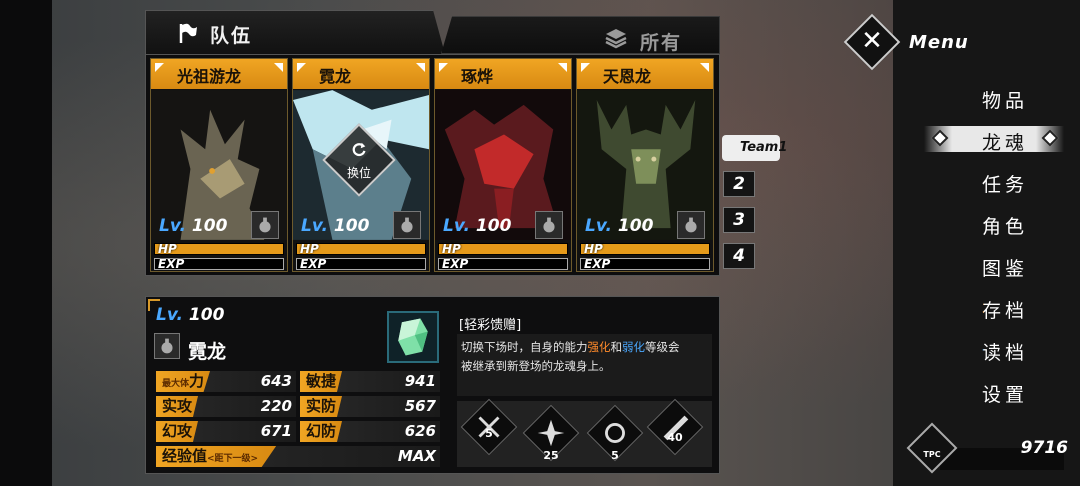  Describe the element at coordinates (584, 365) in the screenshot. I see `skill-description: 切换下场时，自身的能力强化和弱化等级会 被继承到新登场的龙魂身上。` at that location.